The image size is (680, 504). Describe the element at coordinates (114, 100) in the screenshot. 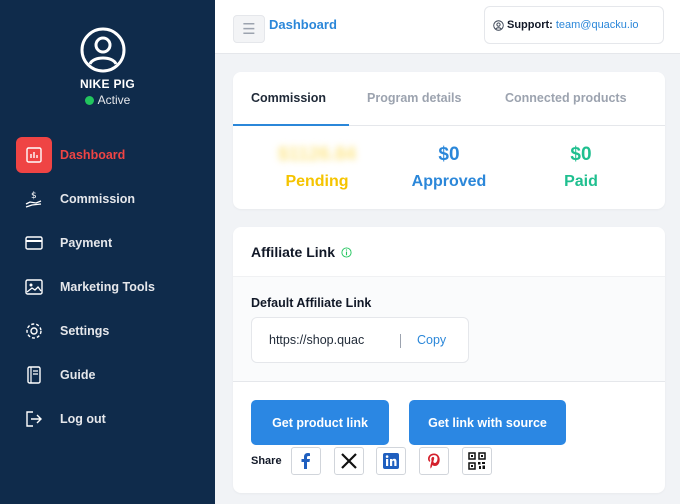

I see `user-status-label: Active` at that location.